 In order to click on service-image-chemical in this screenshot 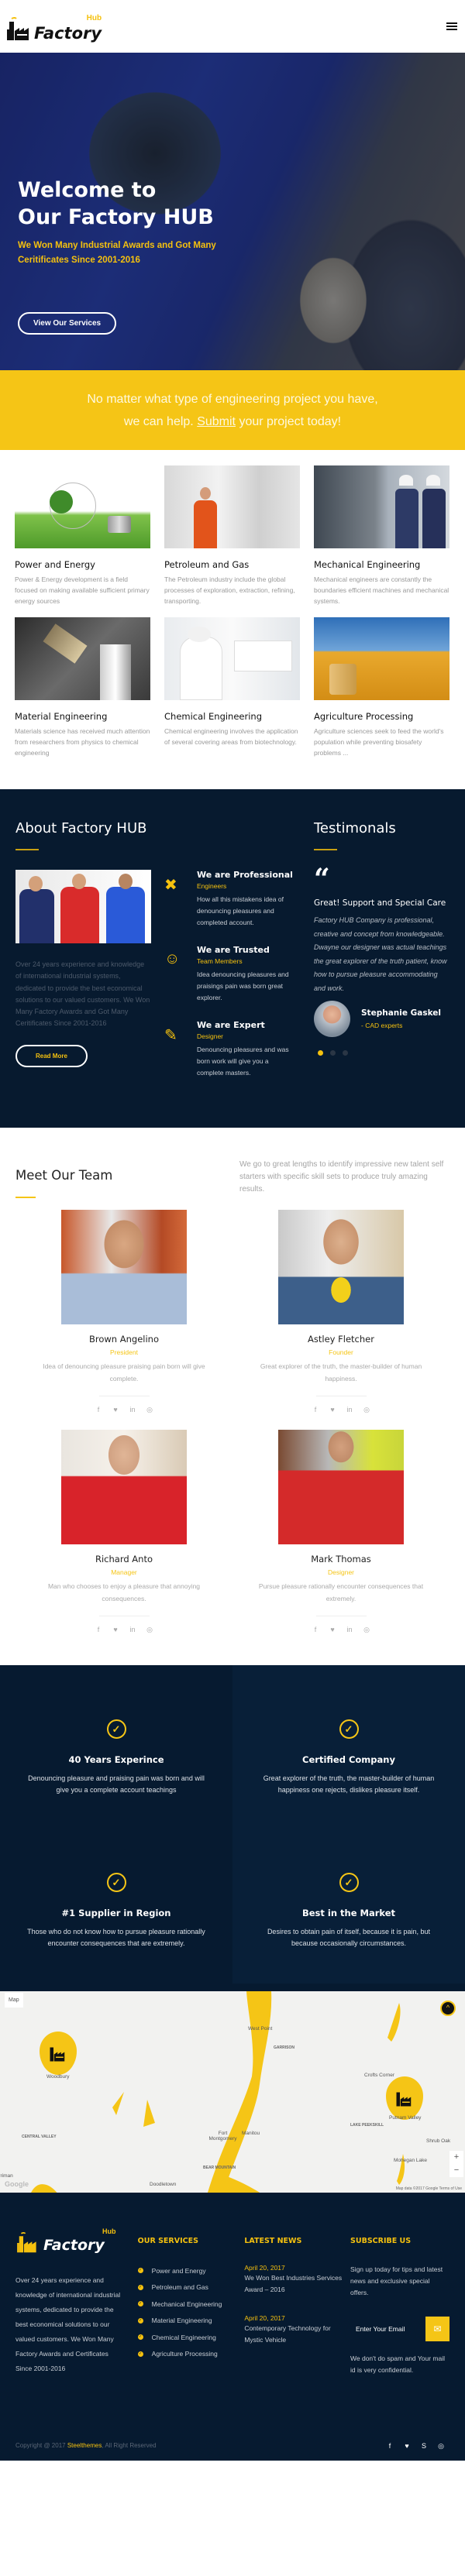, I will do `click(232, 658)`.